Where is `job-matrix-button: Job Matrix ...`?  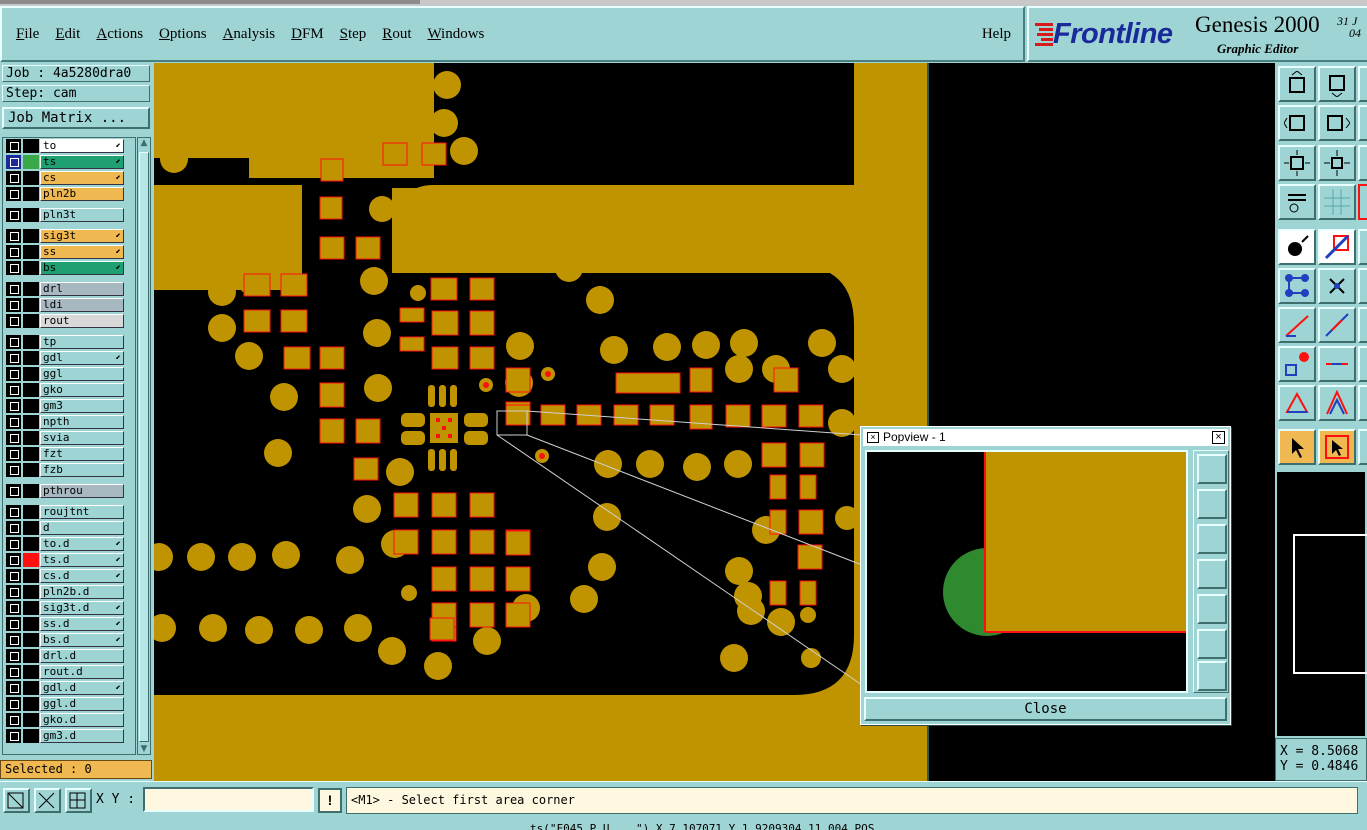 job-matrix-button: Job Matrix ... is located at coordinates (76, 118).